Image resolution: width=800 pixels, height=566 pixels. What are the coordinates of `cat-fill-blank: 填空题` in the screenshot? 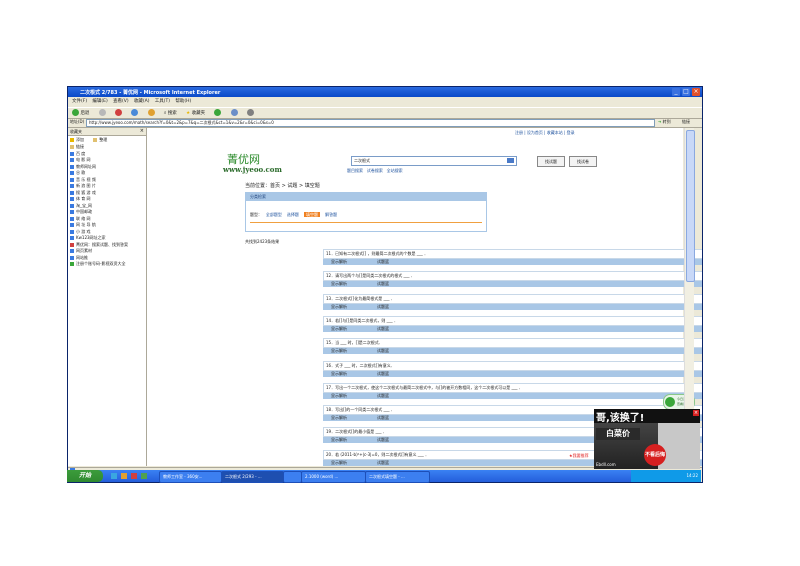 It's located at (312, 214).